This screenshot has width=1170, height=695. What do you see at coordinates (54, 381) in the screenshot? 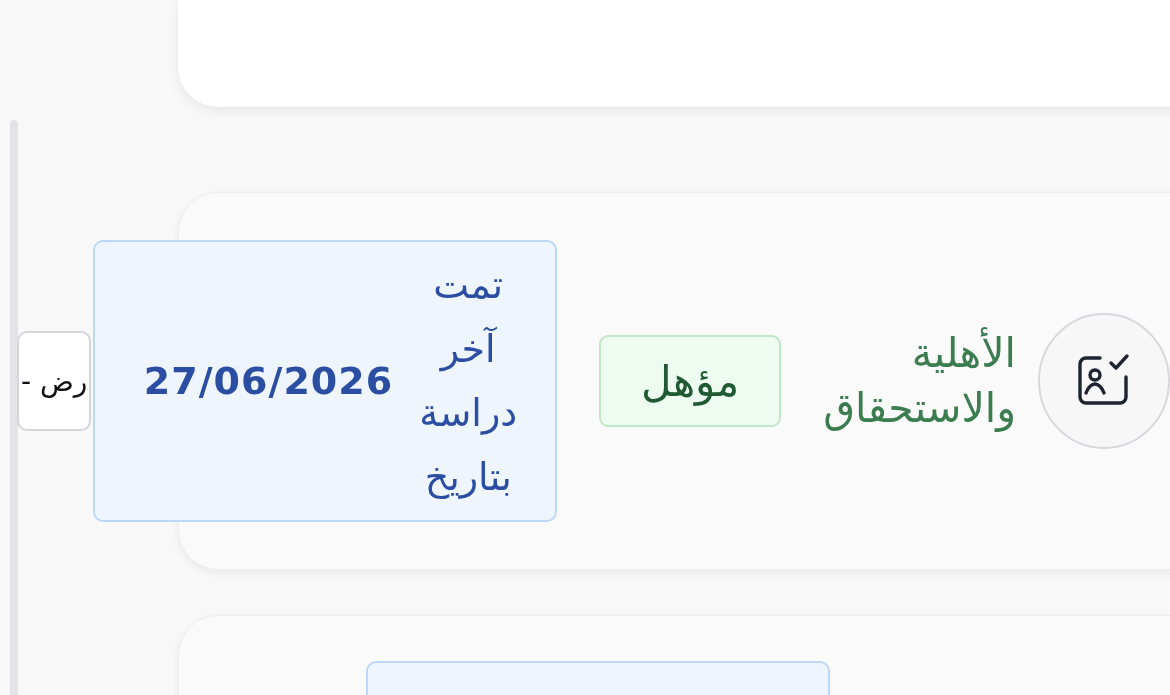
I see `action-button: رض -` at bounding box center [54, 381].